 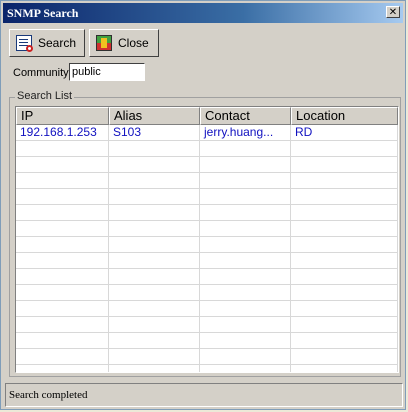 I want to click on column-header-contact: Contact, so click(x=245, y=116).